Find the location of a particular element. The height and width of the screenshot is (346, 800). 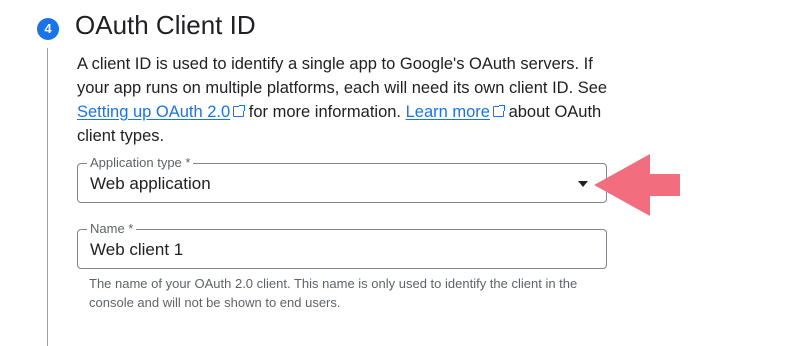

step-connector-line is located at coordinates (47, 197).